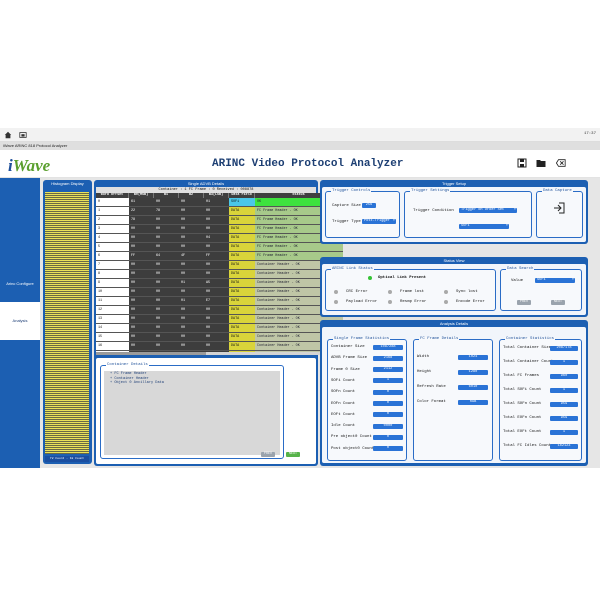  I want to click on status-view-title: Status View, so click(454, 260).